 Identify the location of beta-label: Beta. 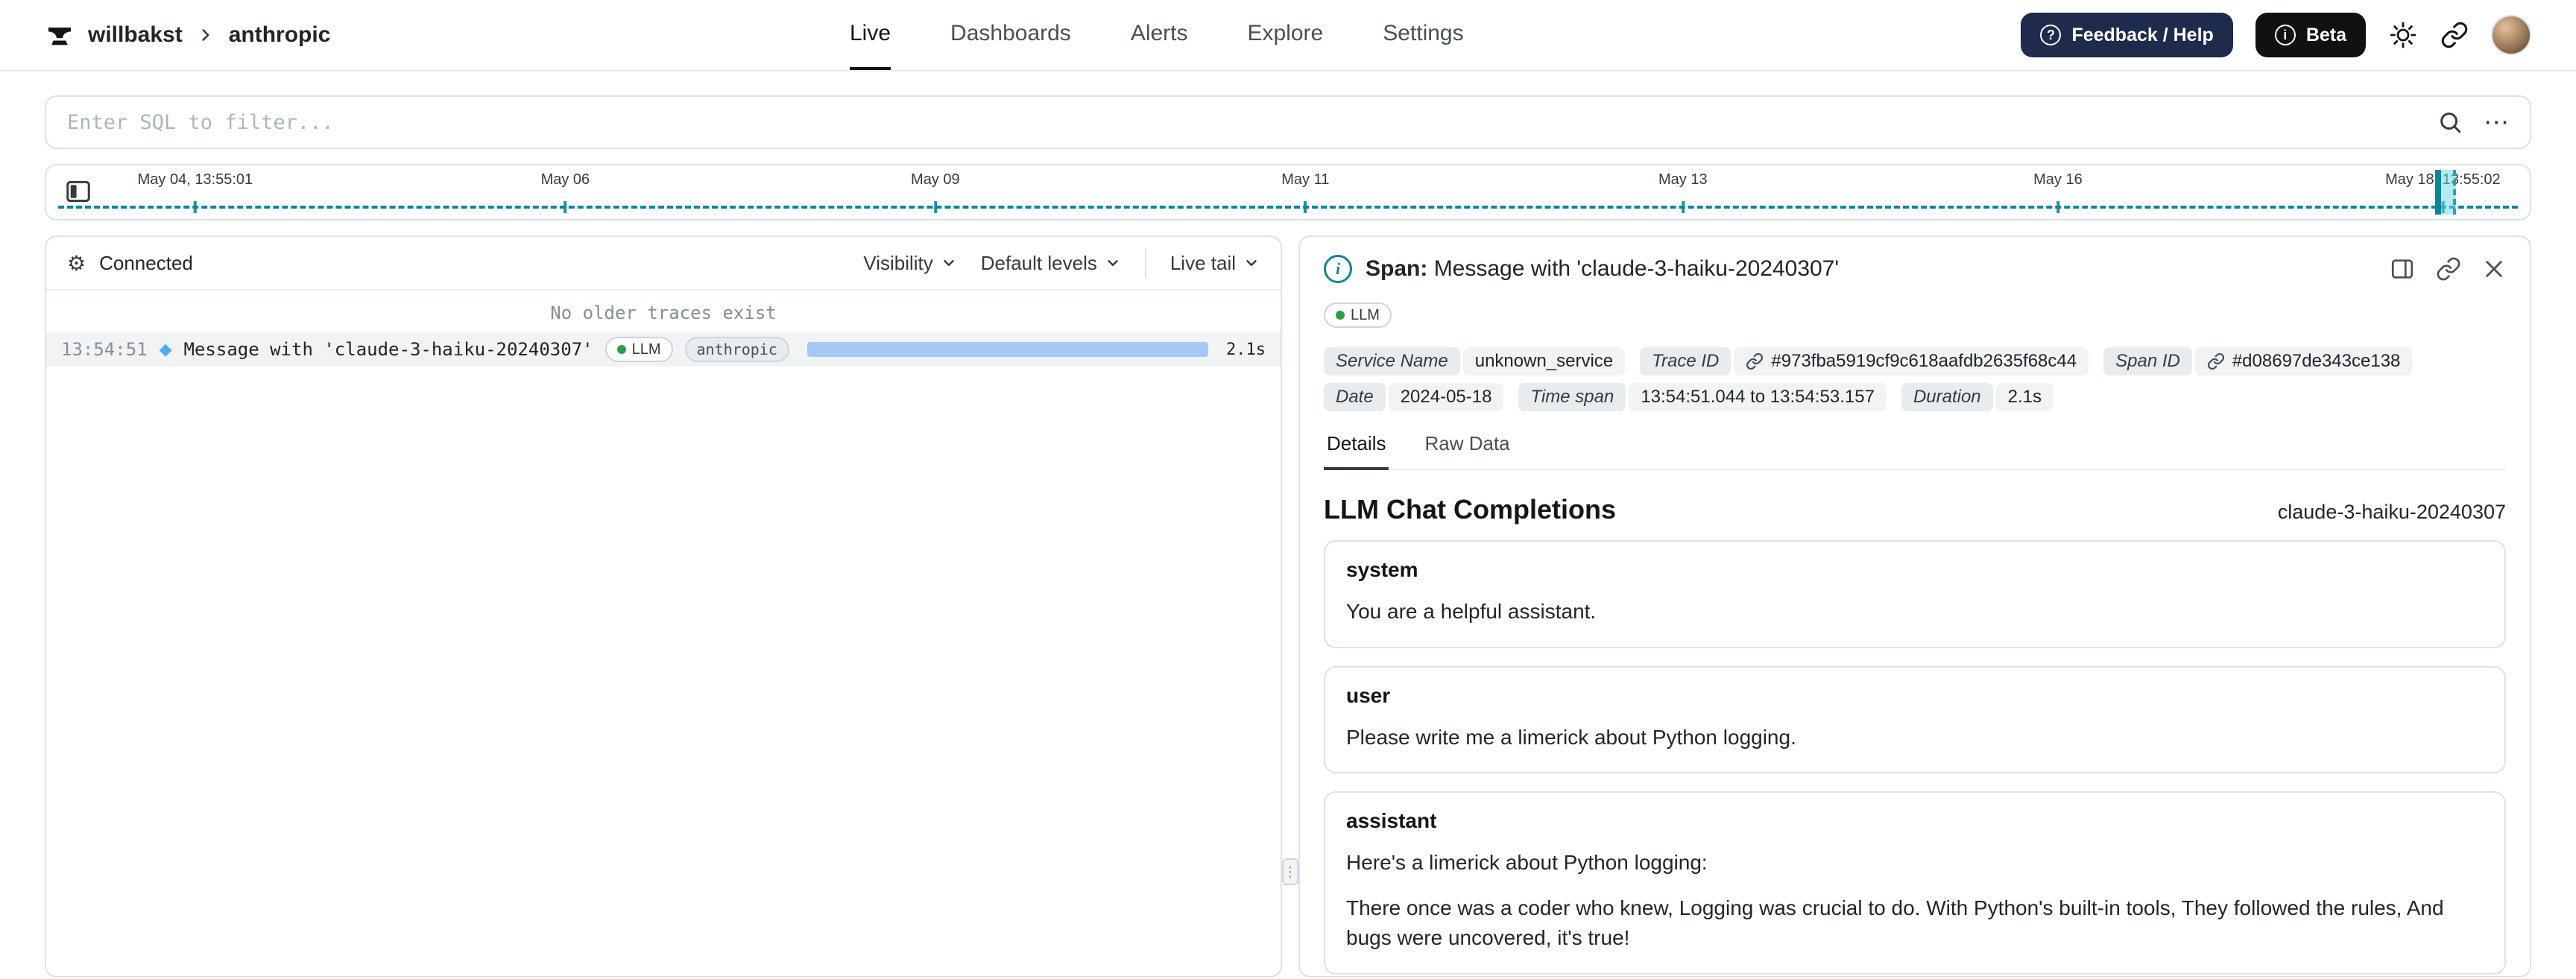
(2325, 34).